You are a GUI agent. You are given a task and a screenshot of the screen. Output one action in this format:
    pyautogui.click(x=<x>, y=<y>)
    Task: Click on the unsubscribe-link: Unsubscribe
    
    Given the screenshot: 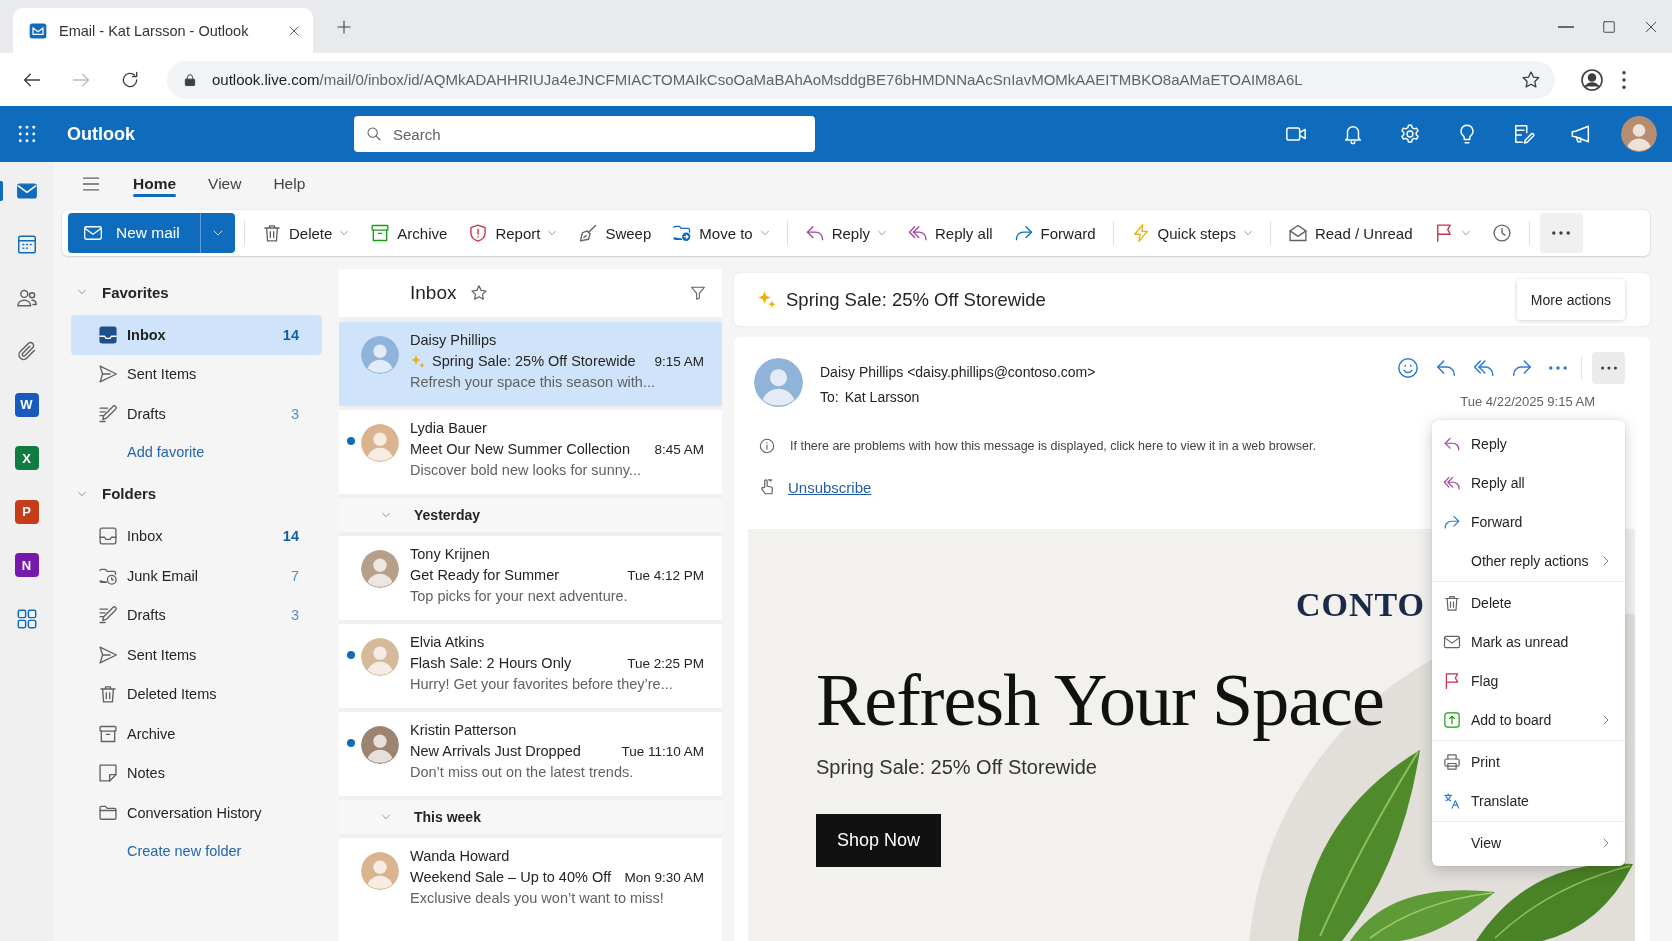 What is the action you would take?
    pyautogui.click(x=830, y=487)
    